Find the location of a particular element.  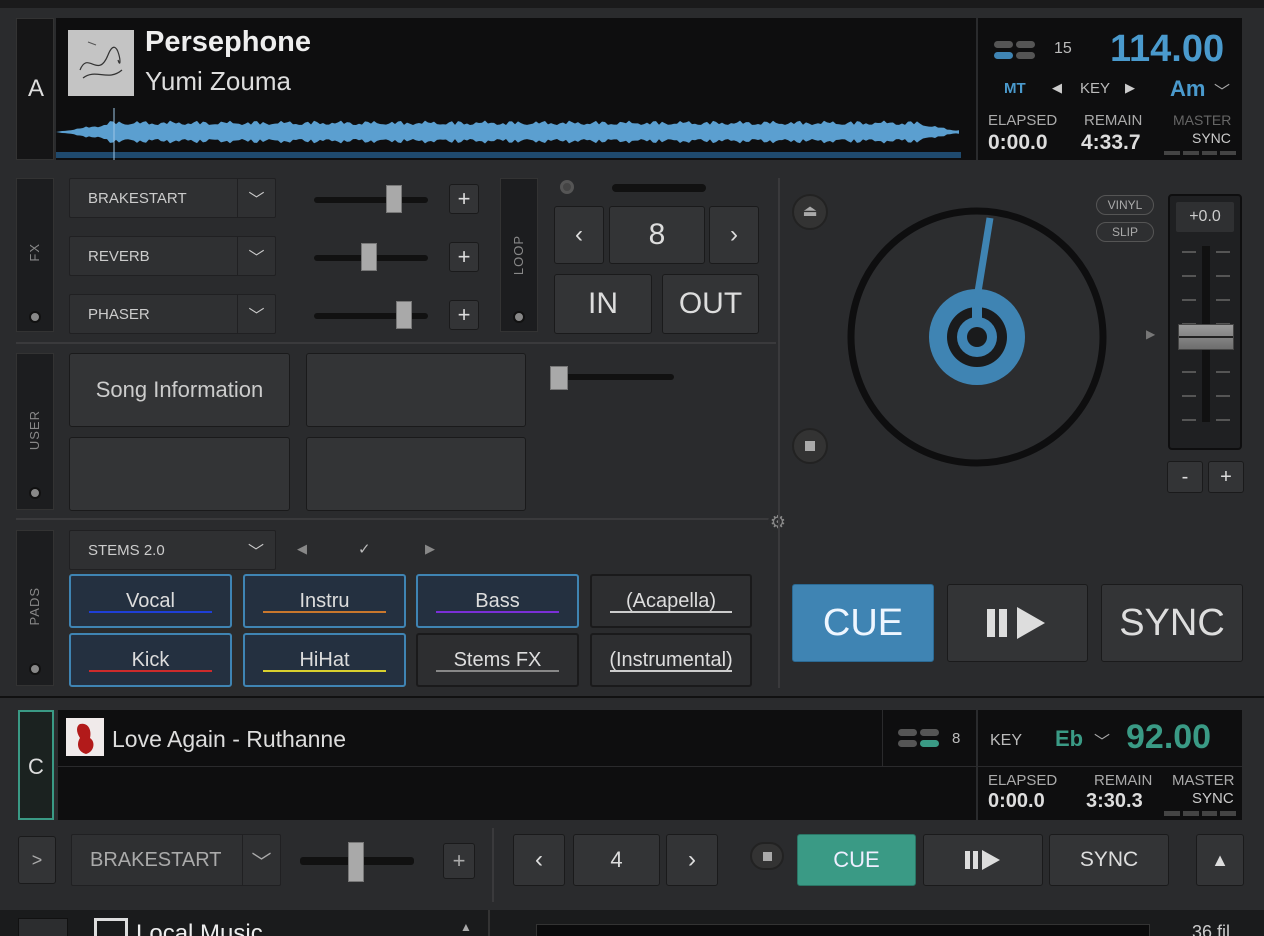

loop-in-button: IN is located at coordinates (603, 304).